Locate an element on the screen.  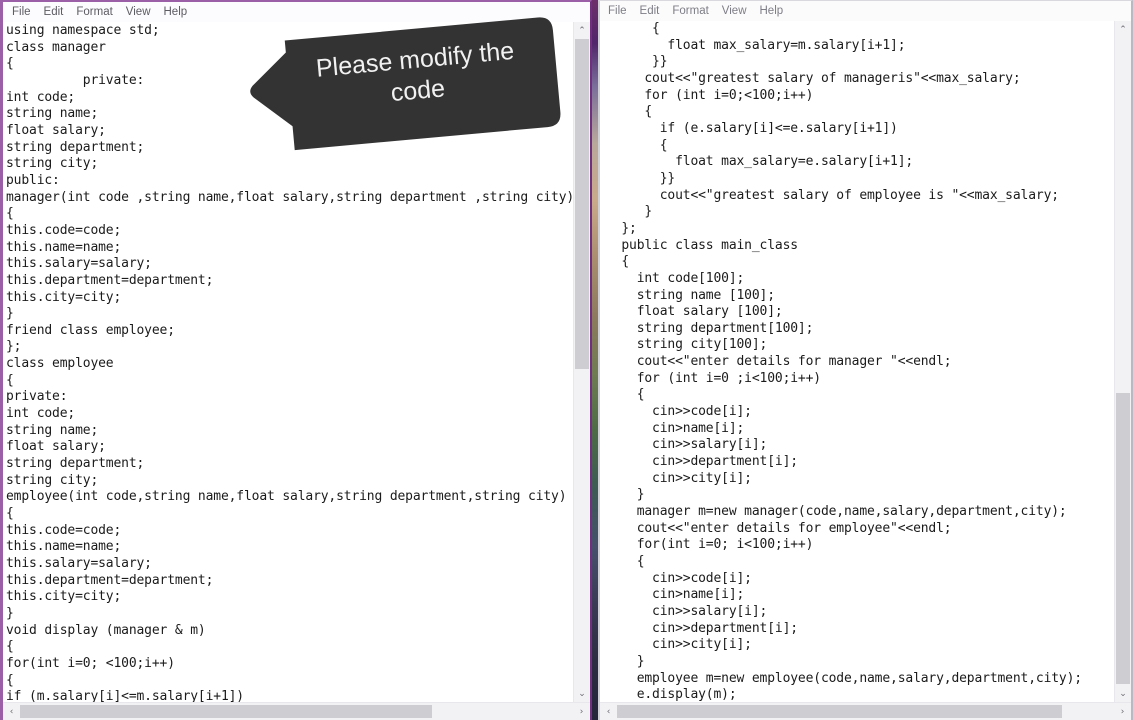
vertical-scrollbar-left: ⌃ ⌄ is located at coordinates (581, 362).